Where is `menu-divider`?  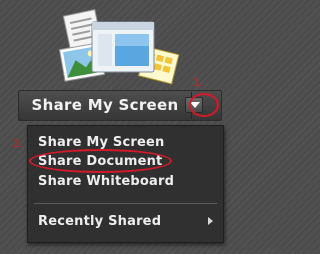
menu-divider is located at coordinates (125, 203).